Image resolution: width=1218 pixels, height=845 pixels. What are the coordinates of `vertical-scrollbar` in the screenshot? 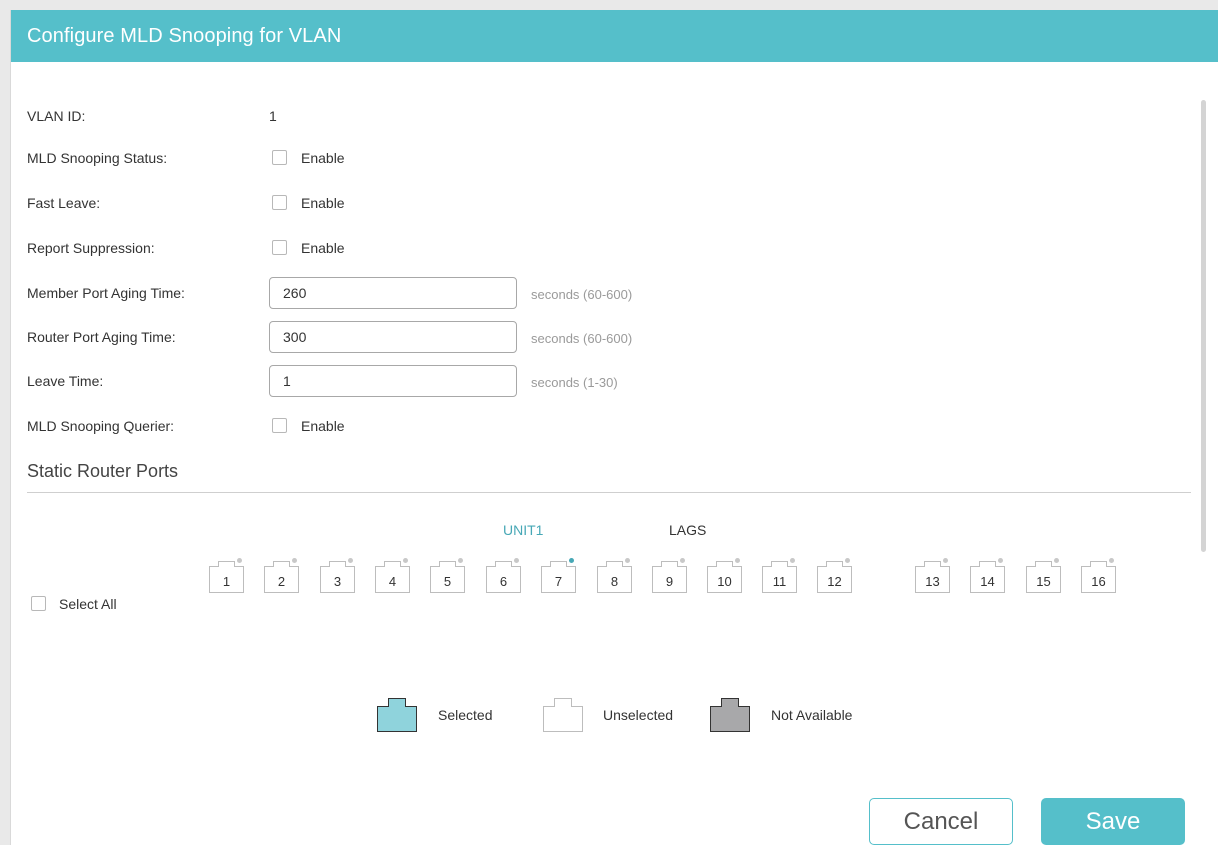 It's located at (1203, 326).